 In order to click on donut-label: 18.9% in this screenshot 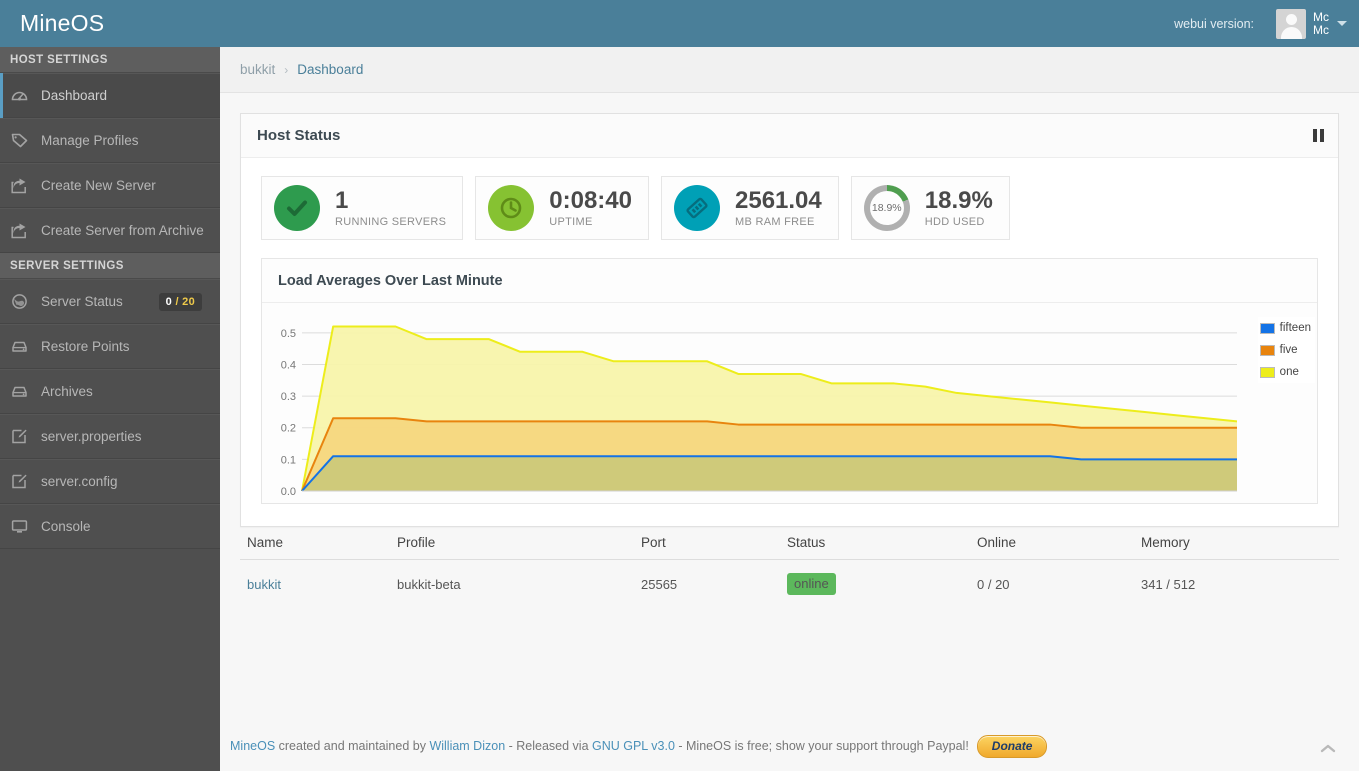, I will do `click(886, 208)`.